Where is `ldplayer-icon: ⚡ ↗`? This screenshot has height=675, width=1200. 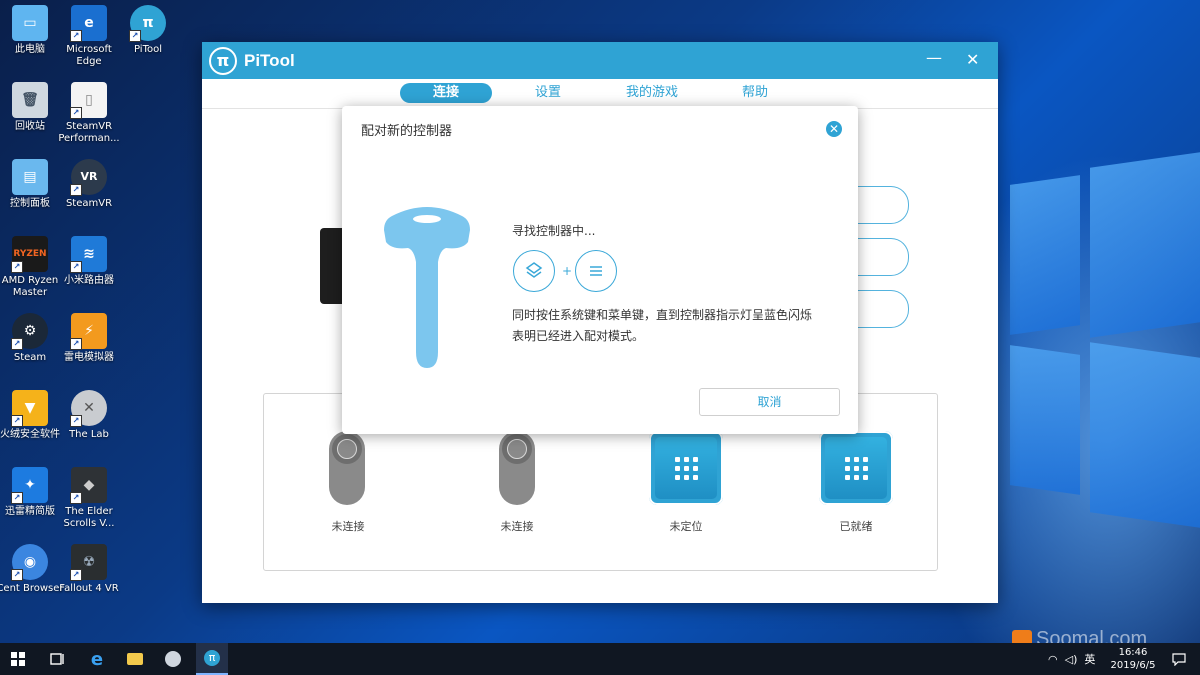 ldplayer-icon: ⚡ ↗ is located at coordinates (88, 331).